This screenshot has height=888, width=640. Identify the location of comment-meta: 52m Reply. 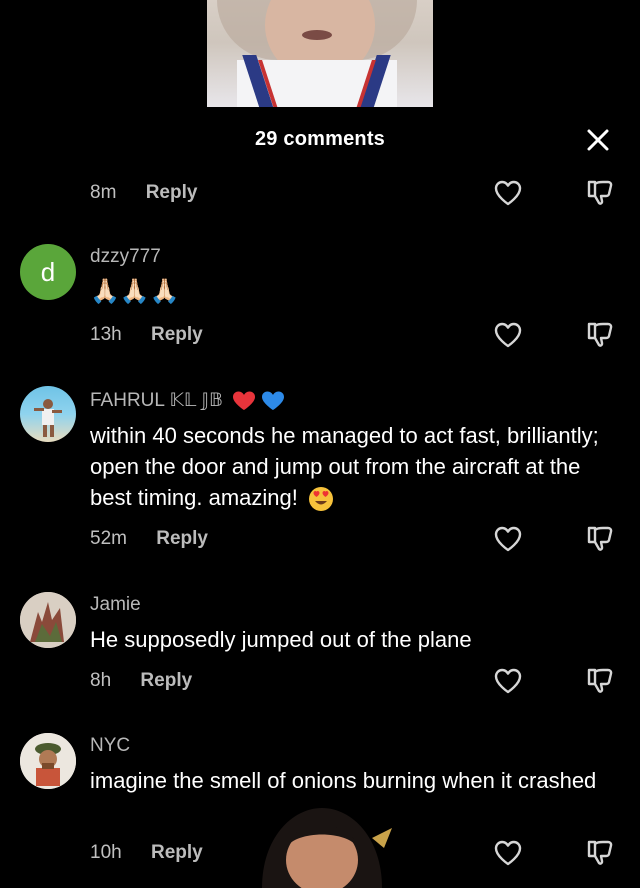
(149, 539).